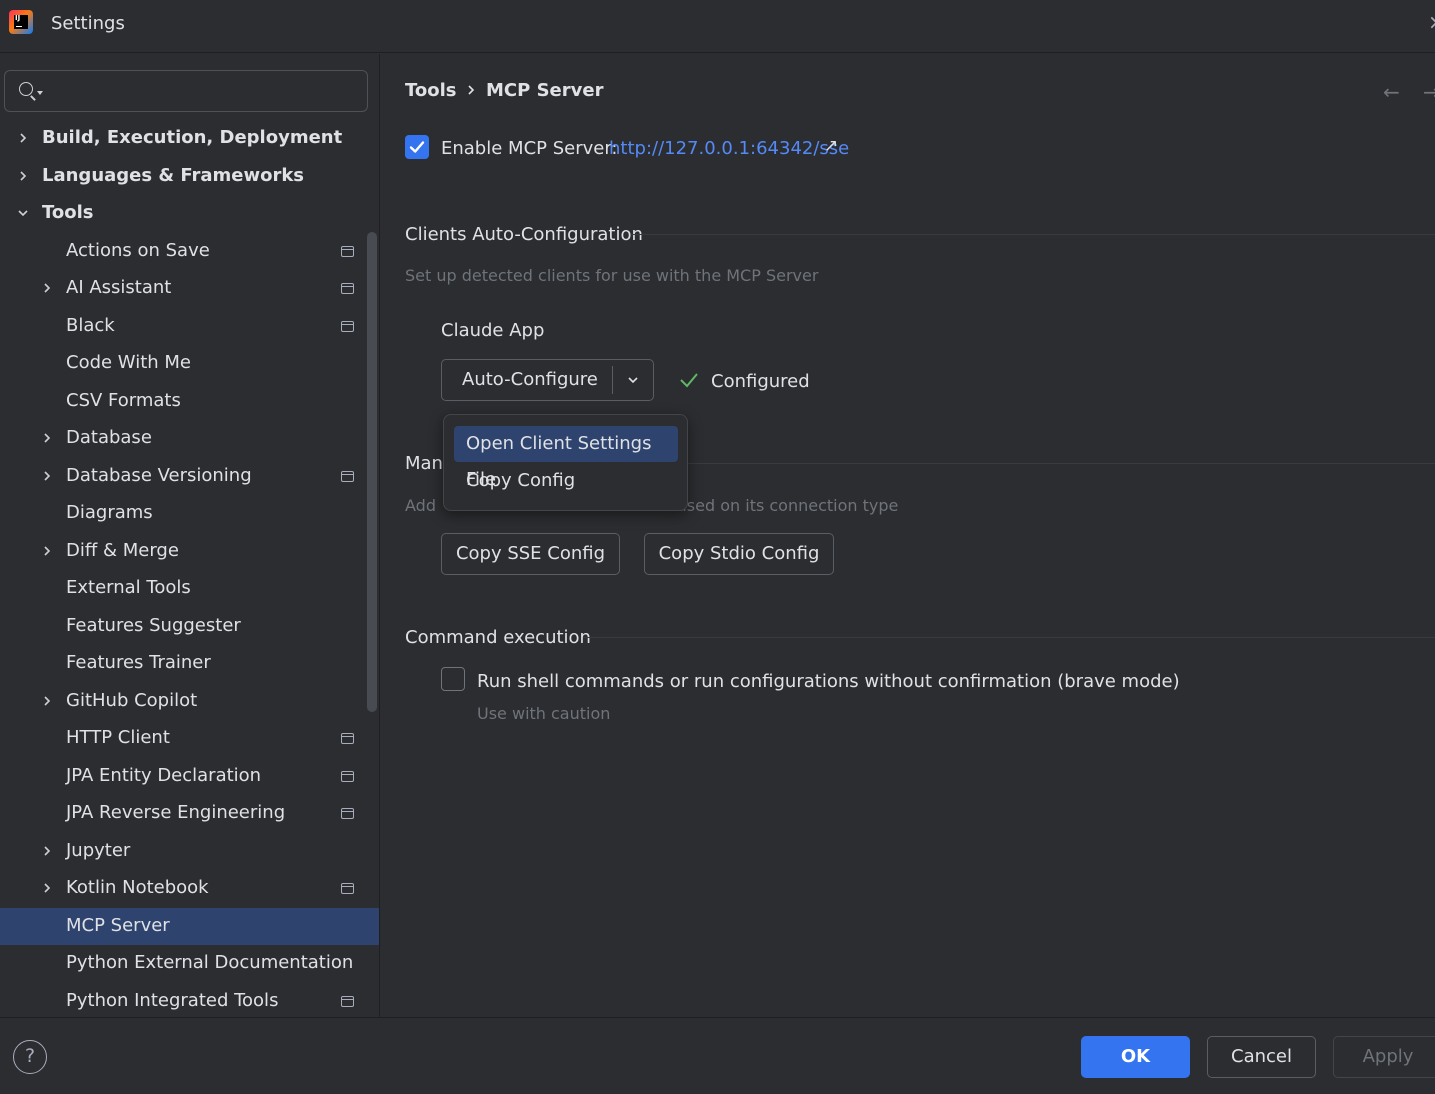 The image size is (1435, 1094). Describe the element at coordinates (30, 1057) in the screenshot. I see `help-icon: ?` at that location.